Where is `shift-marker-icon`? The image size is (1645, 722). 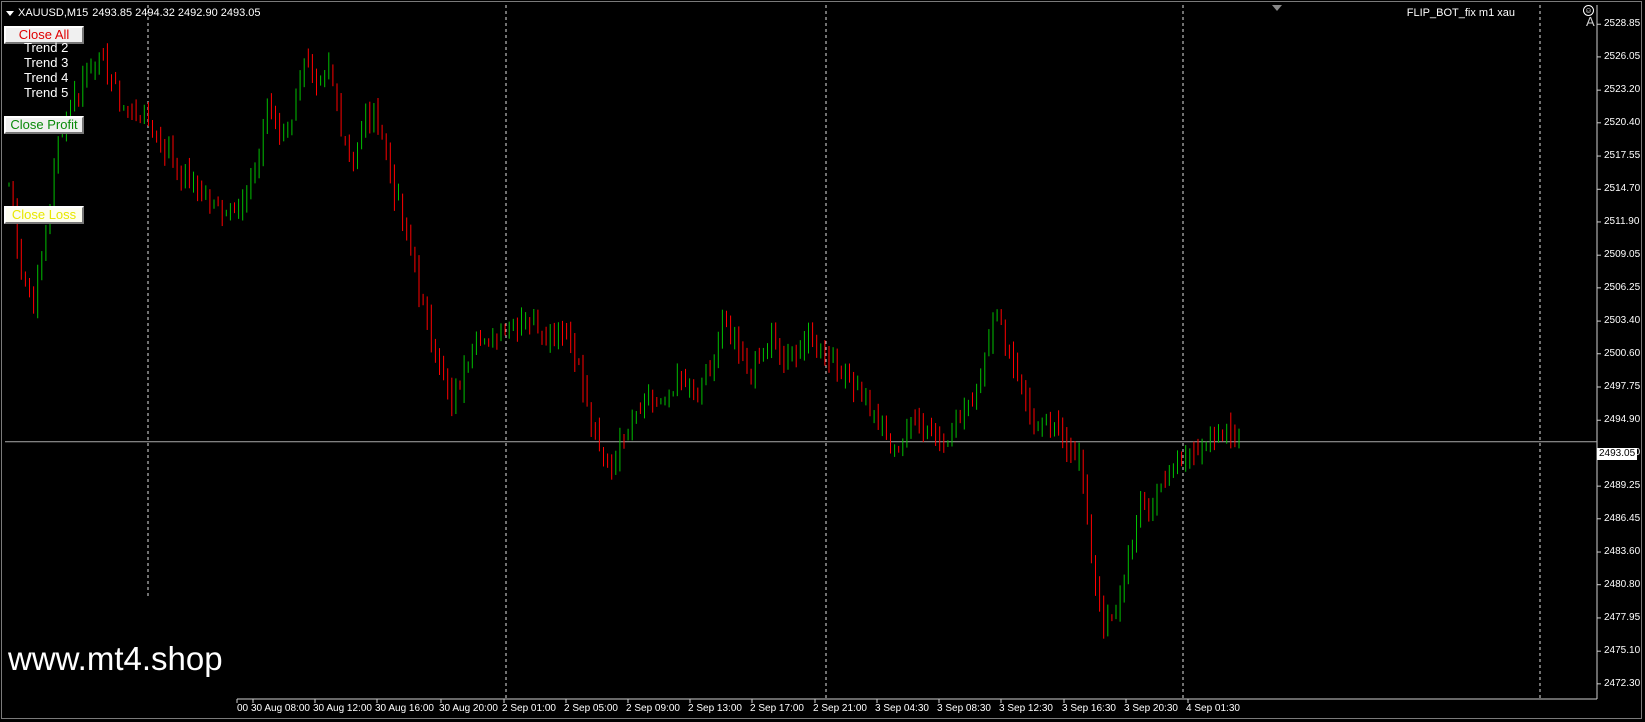 shift-marker-icon is located at coordinates (1277, 8).